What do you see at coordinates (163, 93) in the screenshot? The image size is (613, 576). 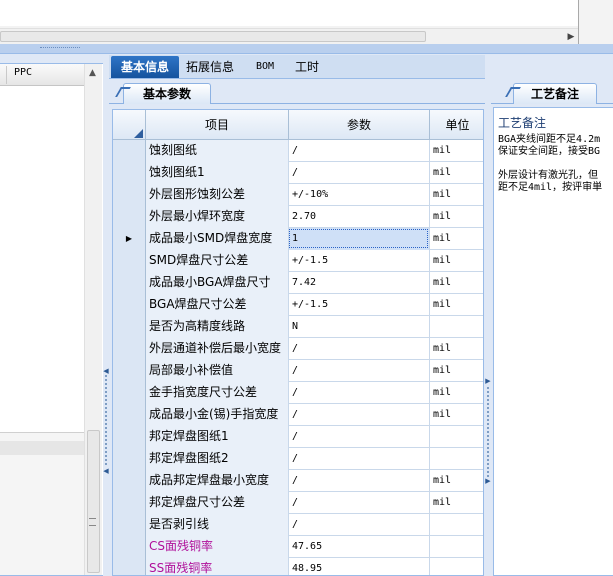 I see `subtab-basic-params: 基本参数` at bounding box center [163, 93].